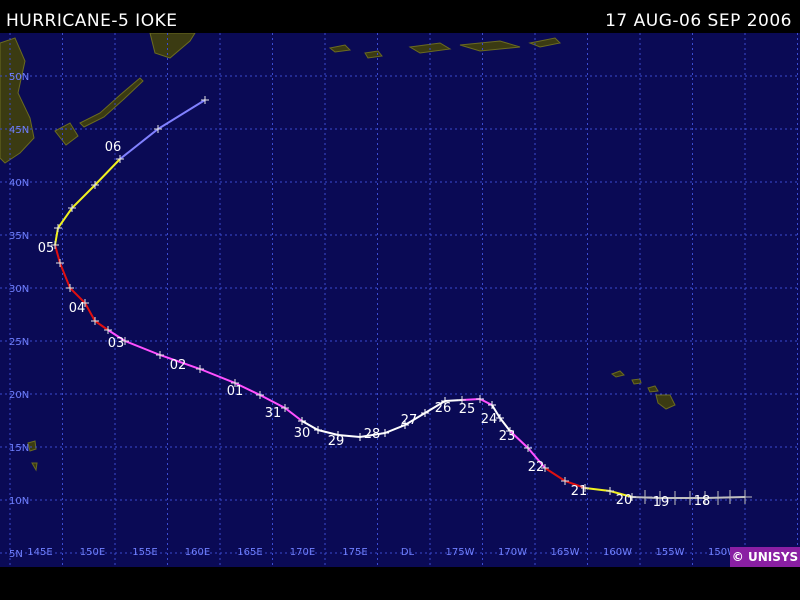 Image resolution: width=800 pixels, height=600 pixels. I want to click on lat-label: 40N, so click(19, 183).